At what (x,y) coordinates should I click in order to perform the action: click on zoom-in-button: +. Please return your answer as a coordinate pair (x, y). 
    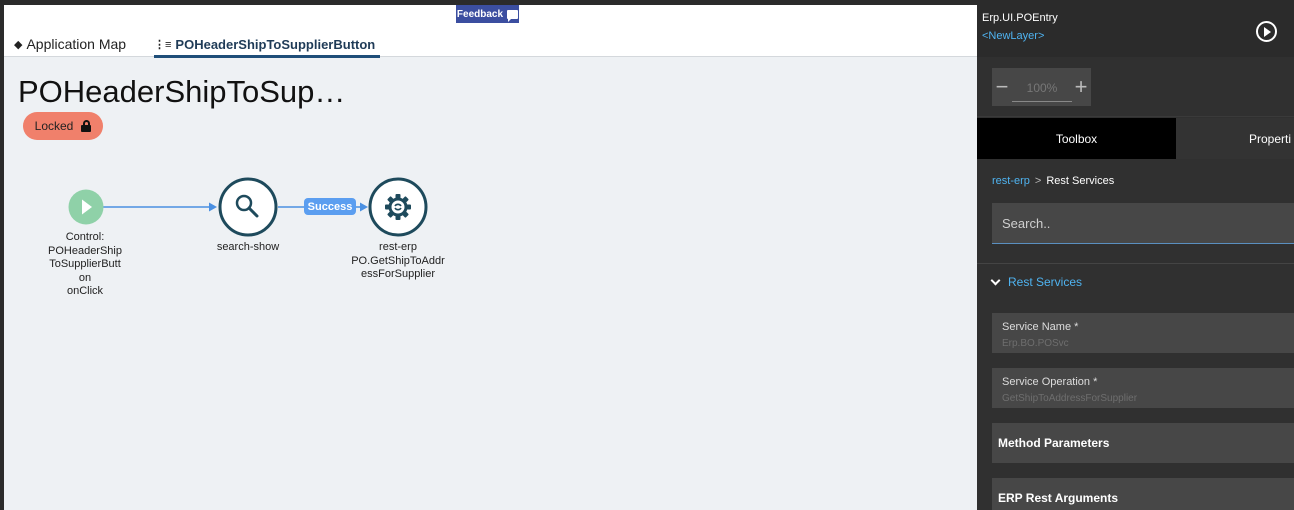
    Looking at the image, I should click on (1081, 87).